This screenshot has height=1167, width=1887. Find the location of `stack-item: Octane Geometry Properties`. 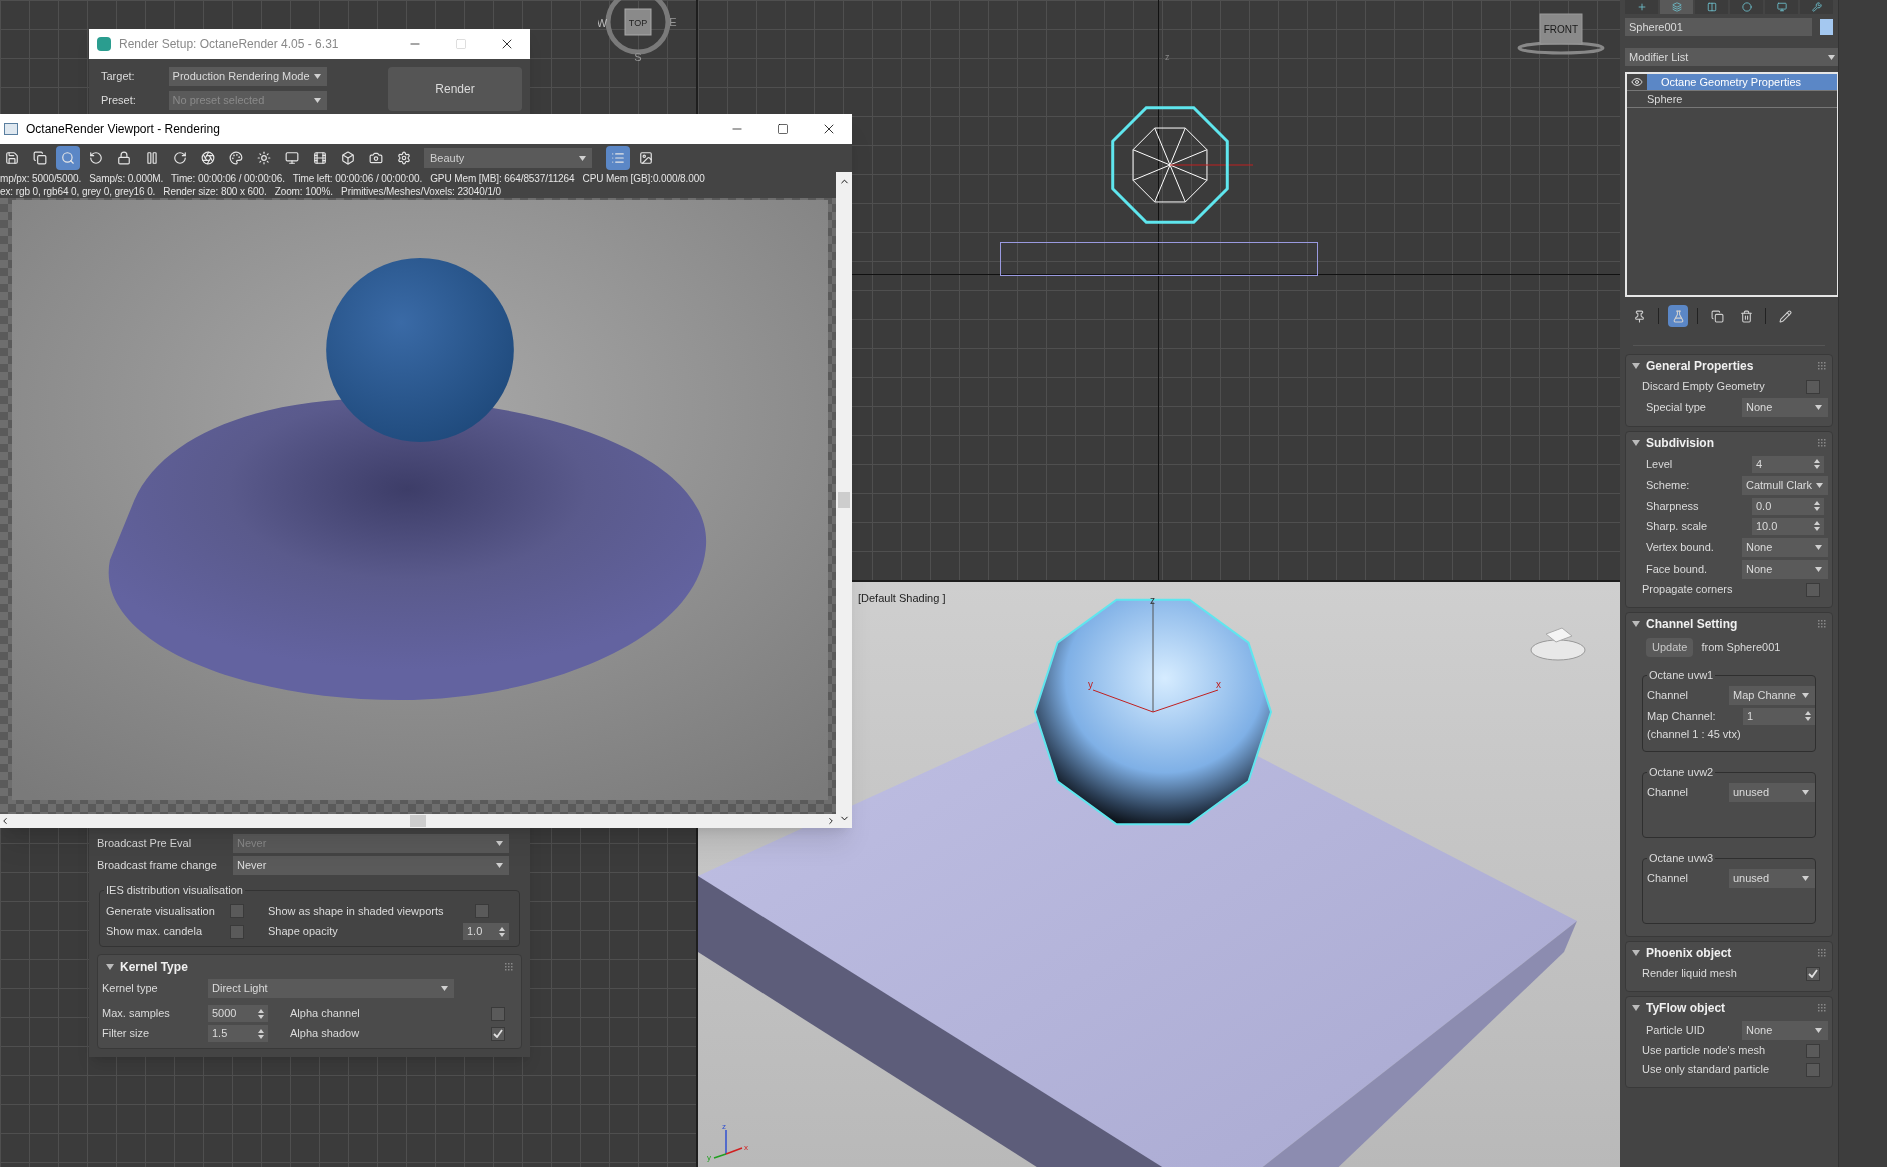

stack-item: Octane Geometry Properties is located at coordinates (1742, 82).